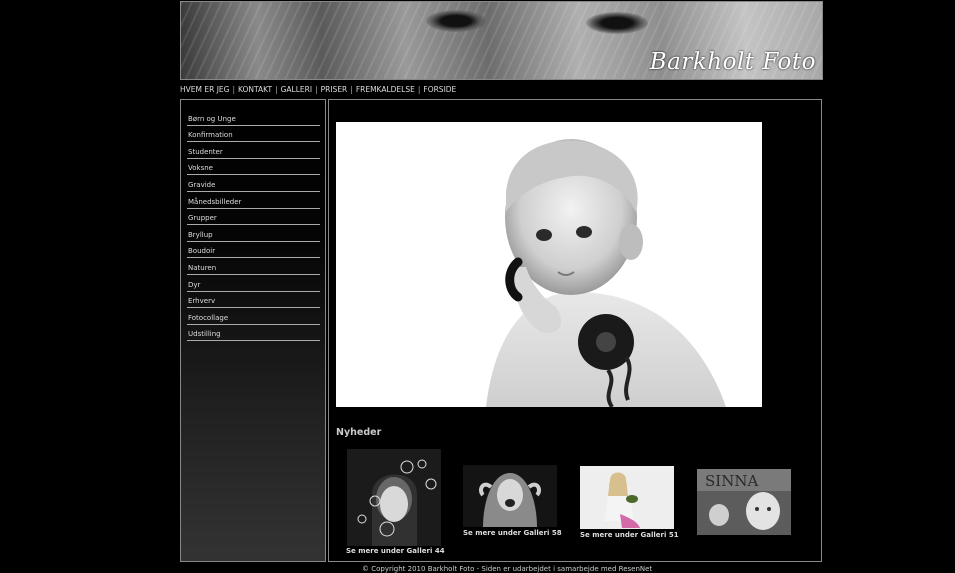 This screenshot has height=573, width=955. I want to click on sidebar-item-naturen: Naturen, so click(253, 267).